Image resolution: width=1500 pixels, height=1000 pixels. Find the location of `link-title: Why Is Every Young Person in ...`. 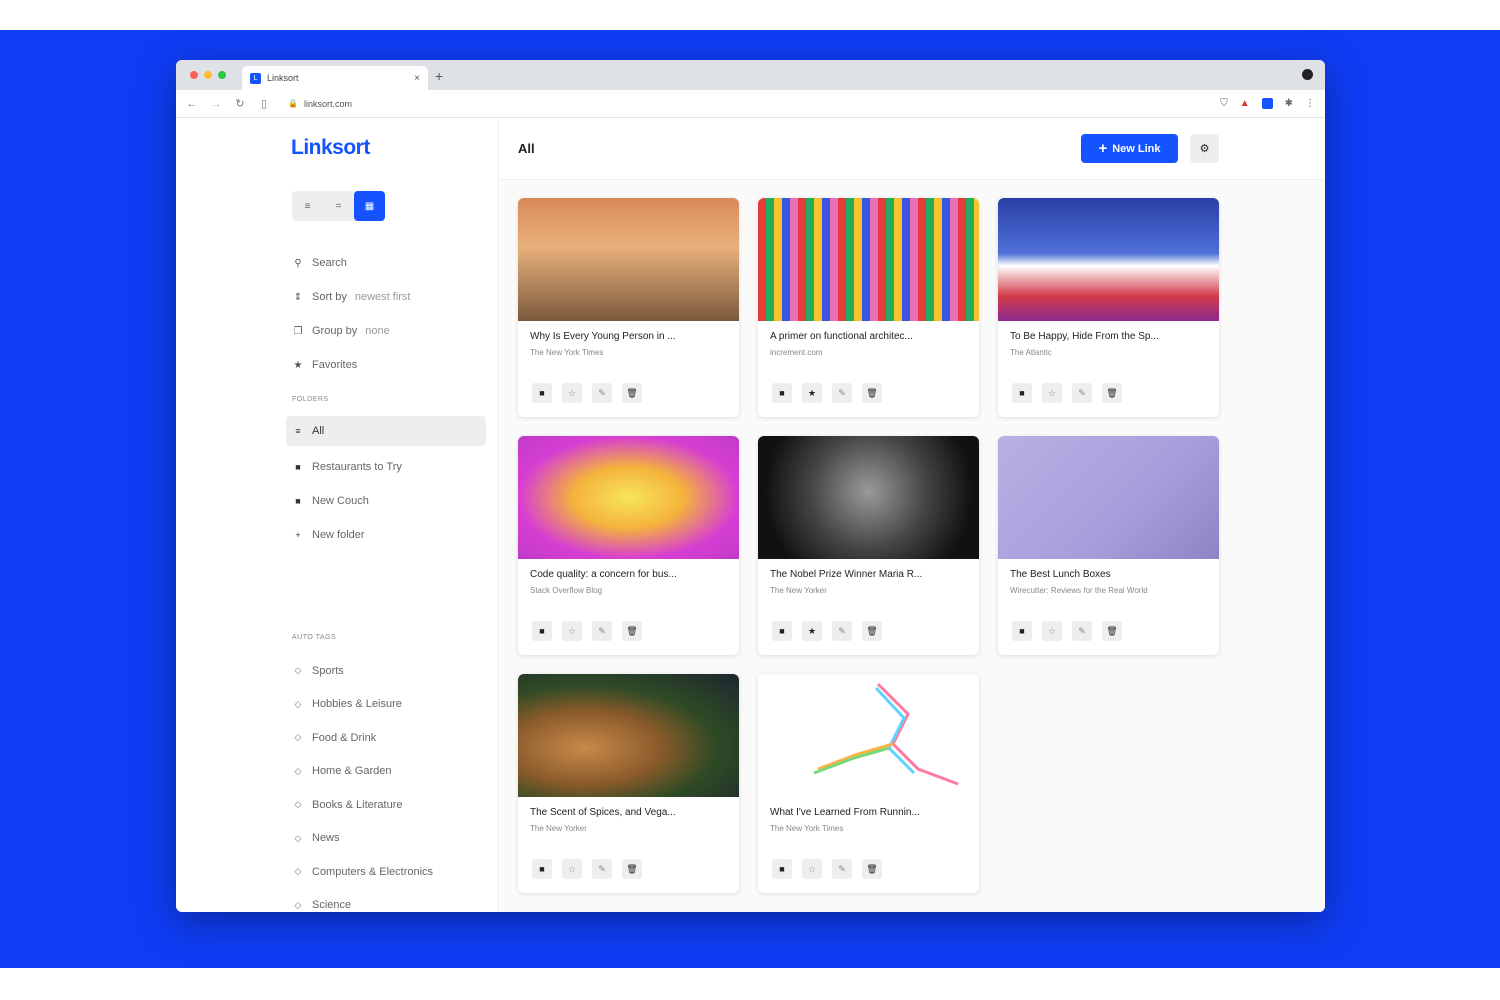

link-title: Why Is Every Young Person in ... is located at coordinates (629, 336).